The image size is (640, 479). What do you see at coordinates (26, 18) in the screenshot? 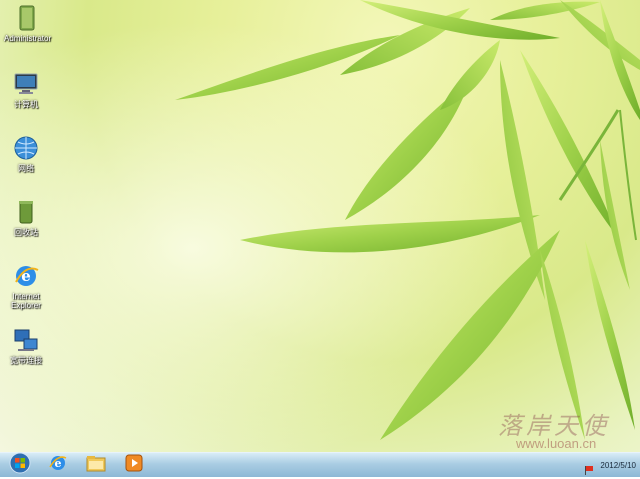
I see `user-folder-icon` at bounding box center [26, 18].